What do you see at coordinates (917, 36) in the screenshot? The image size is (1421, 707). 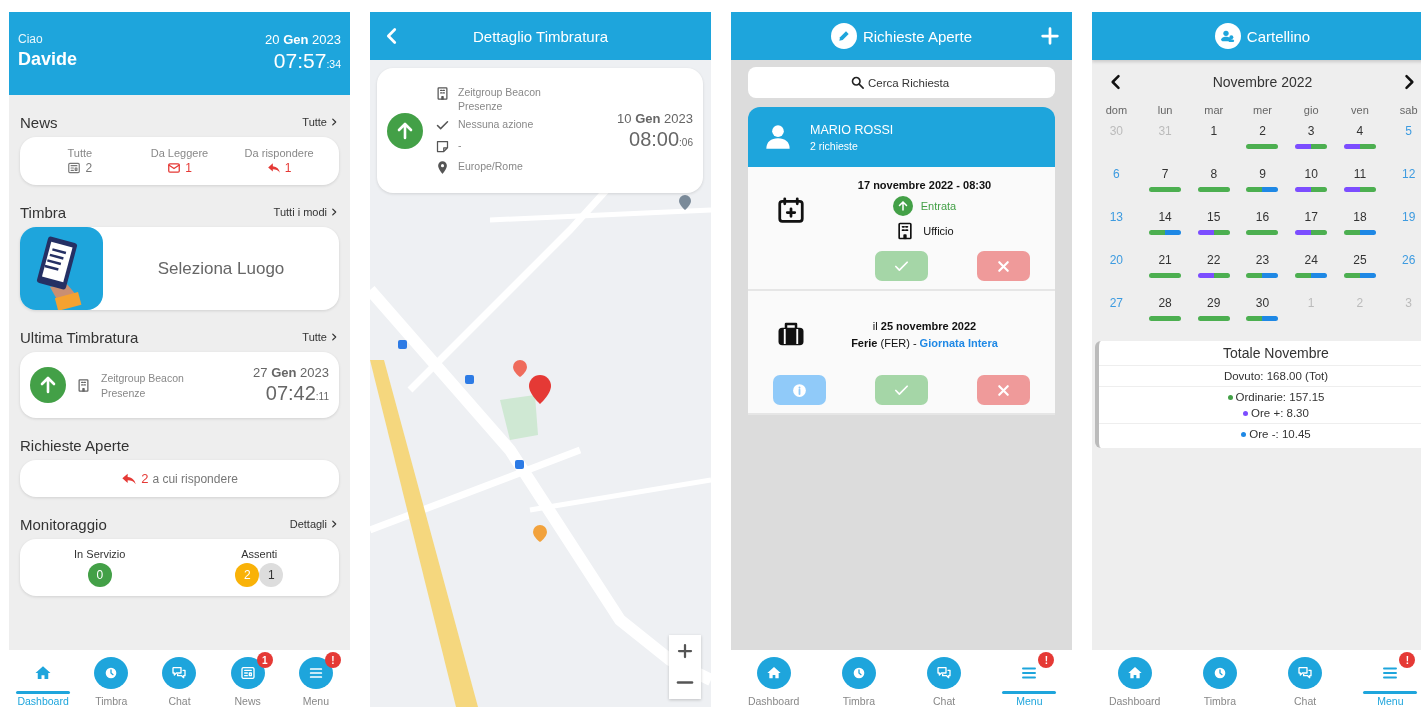 I see `screen-title: Richieste Aperte` at bounding box center [917, 36].